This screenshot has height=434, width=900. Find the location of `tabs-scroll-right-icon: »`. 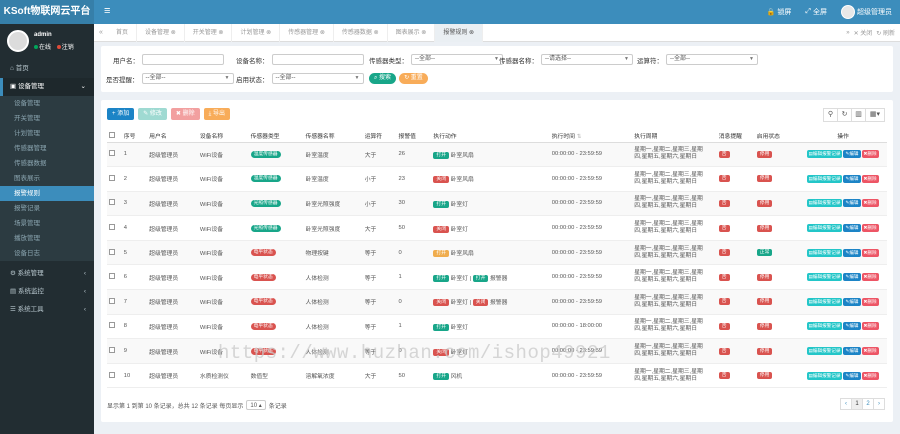

tabs-scroll-right-icon: » is located at coordinates (847, 33).